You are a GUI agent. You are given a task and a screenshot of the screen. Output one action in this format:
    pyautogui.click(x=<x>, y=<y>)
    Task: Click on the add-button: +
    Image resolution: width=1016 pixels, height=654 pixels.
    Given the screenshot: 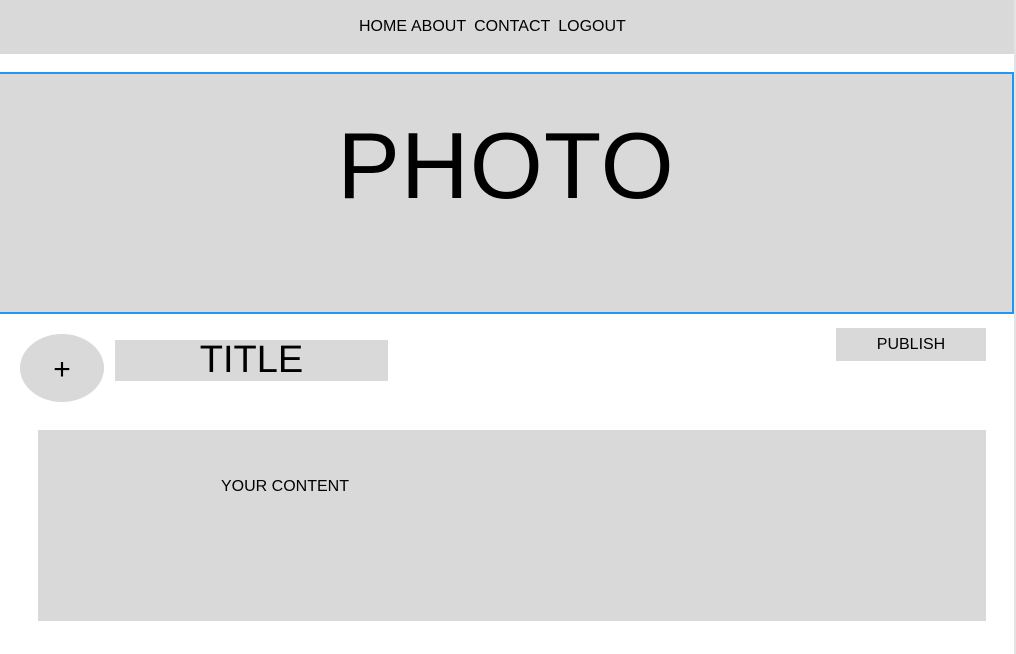 What is the action you would take?
    pyautogui.click(x=62, y=368)
    